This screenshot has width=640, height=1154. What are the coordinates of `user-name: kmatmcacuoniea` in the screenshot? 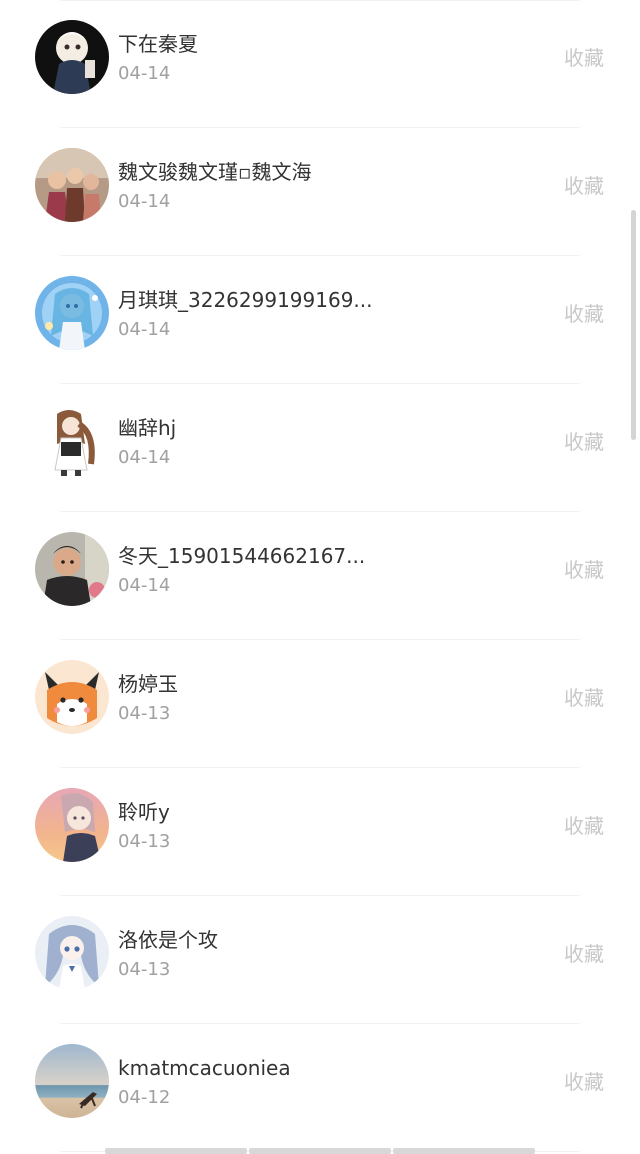 It's located at (204, 1068).